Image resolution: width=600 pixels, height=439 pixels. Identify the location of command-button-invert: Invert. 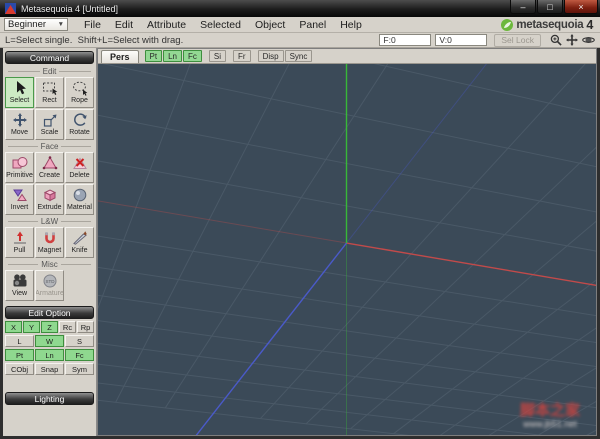
(19, 199).